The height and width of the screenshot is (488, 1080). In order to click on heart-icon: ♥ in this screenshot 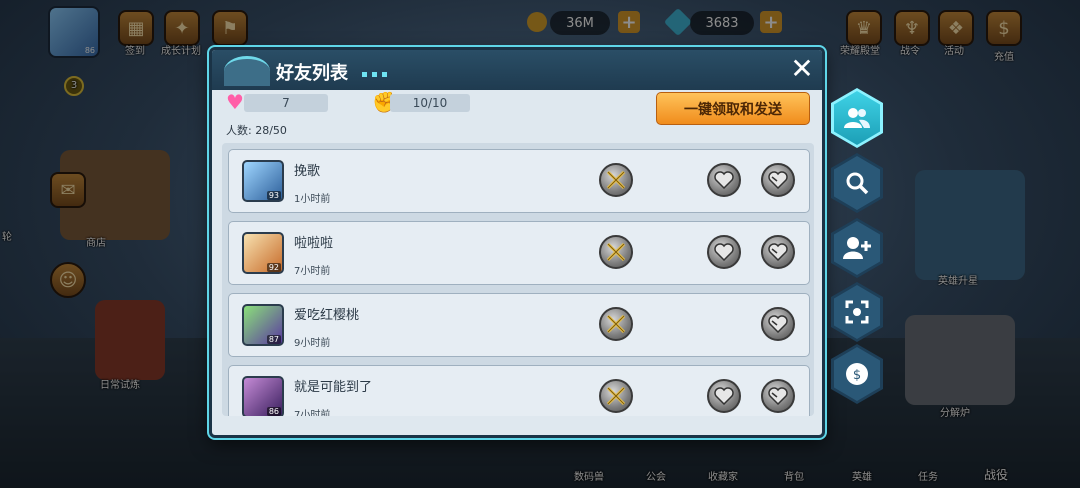, I will do `click(235, 102)`.